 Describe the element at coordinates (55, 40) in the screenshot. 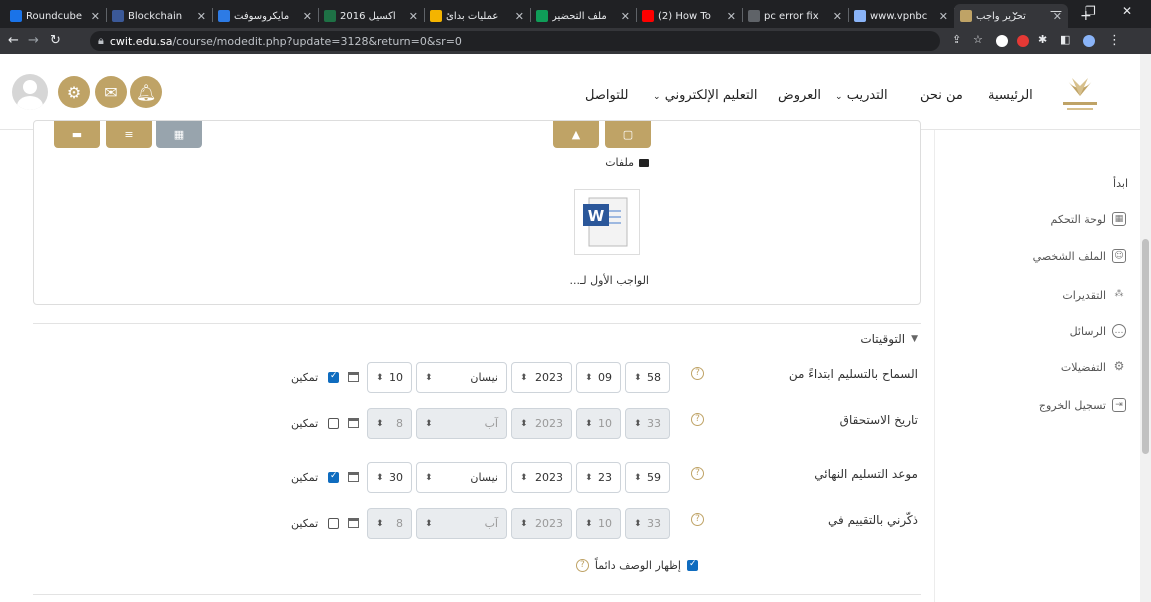

I see `reload-icon: ↻` at that location.